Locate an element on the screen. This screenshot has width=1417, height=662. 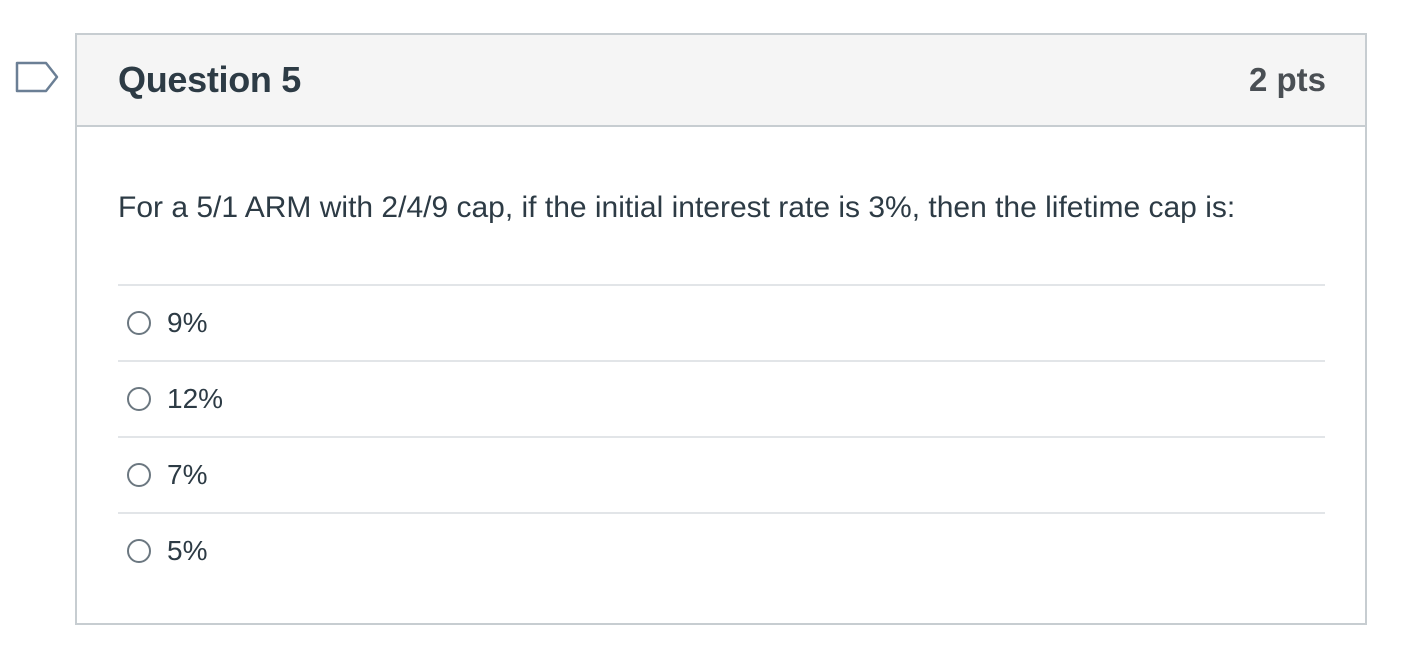
answer-label: 9% is located at coordinates (187, 323).